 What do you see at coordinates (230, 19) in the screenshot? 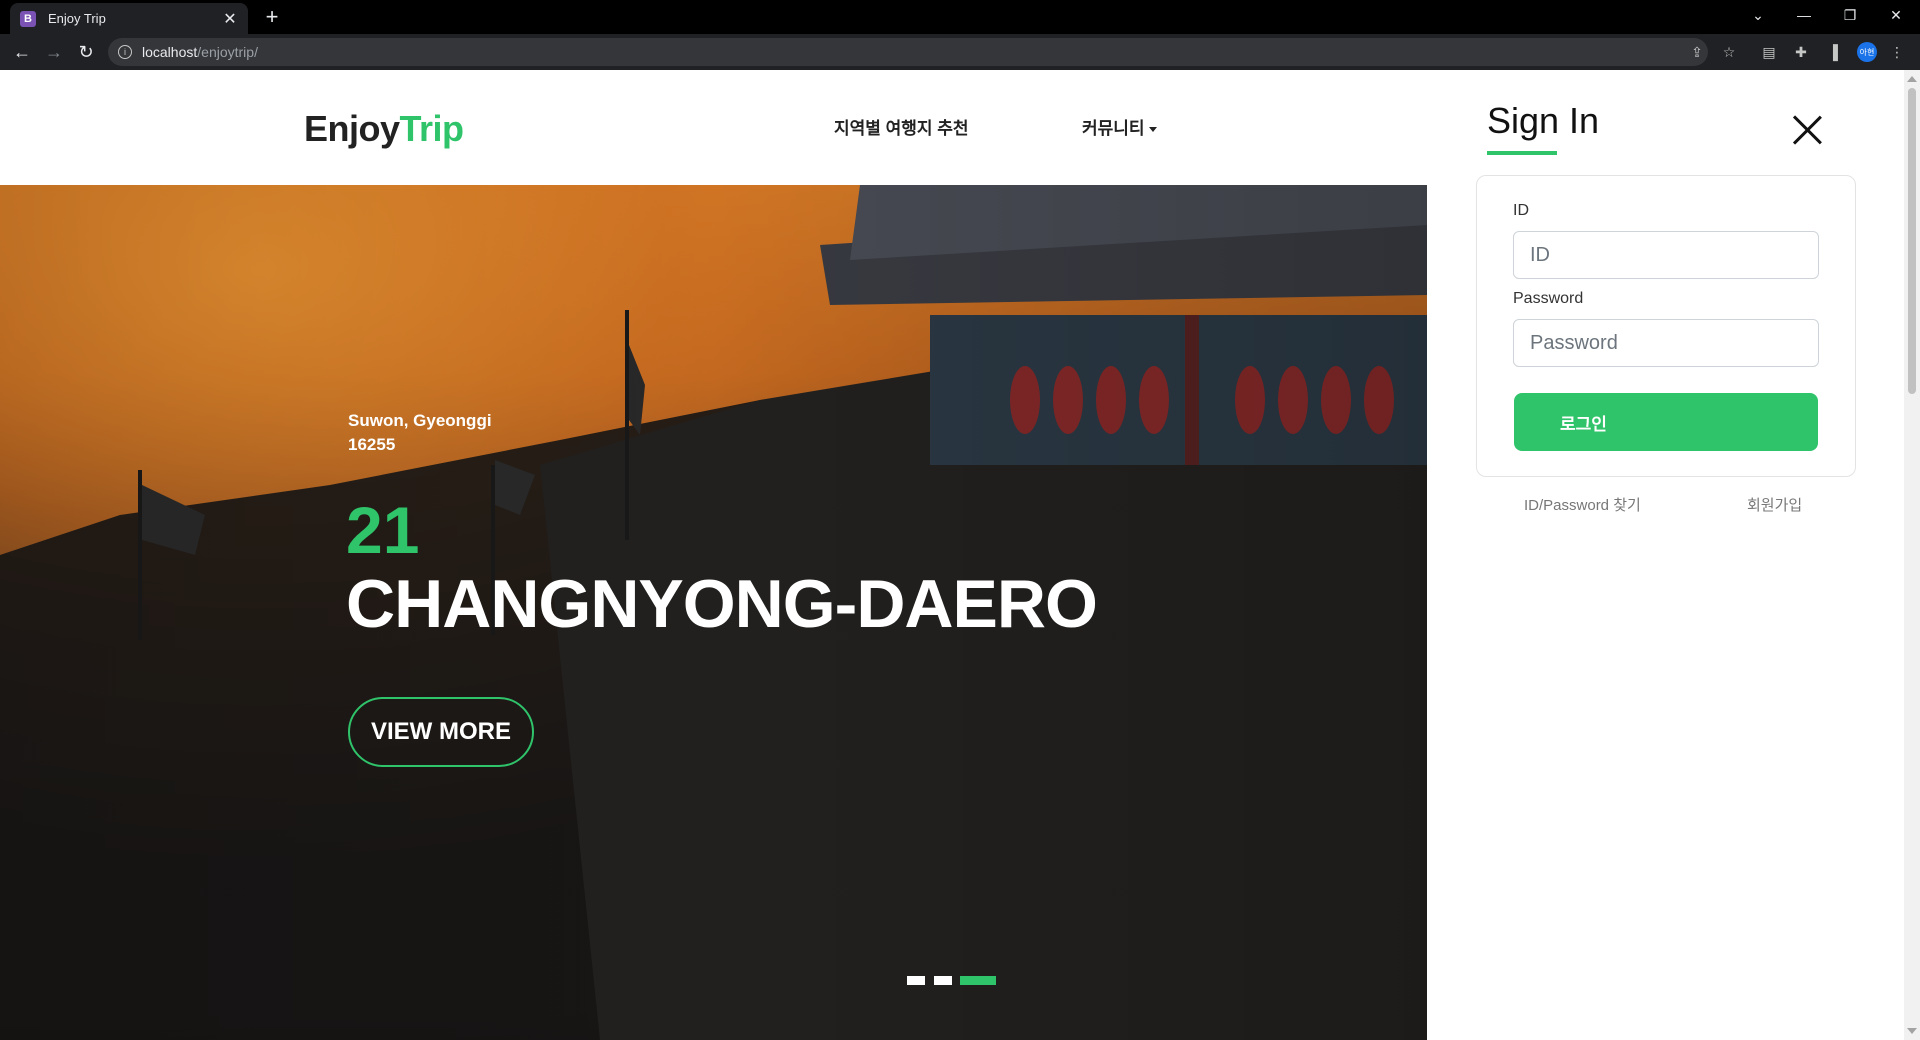
I see `tab-close-icon: ✕` at bounding box center [230, 19].